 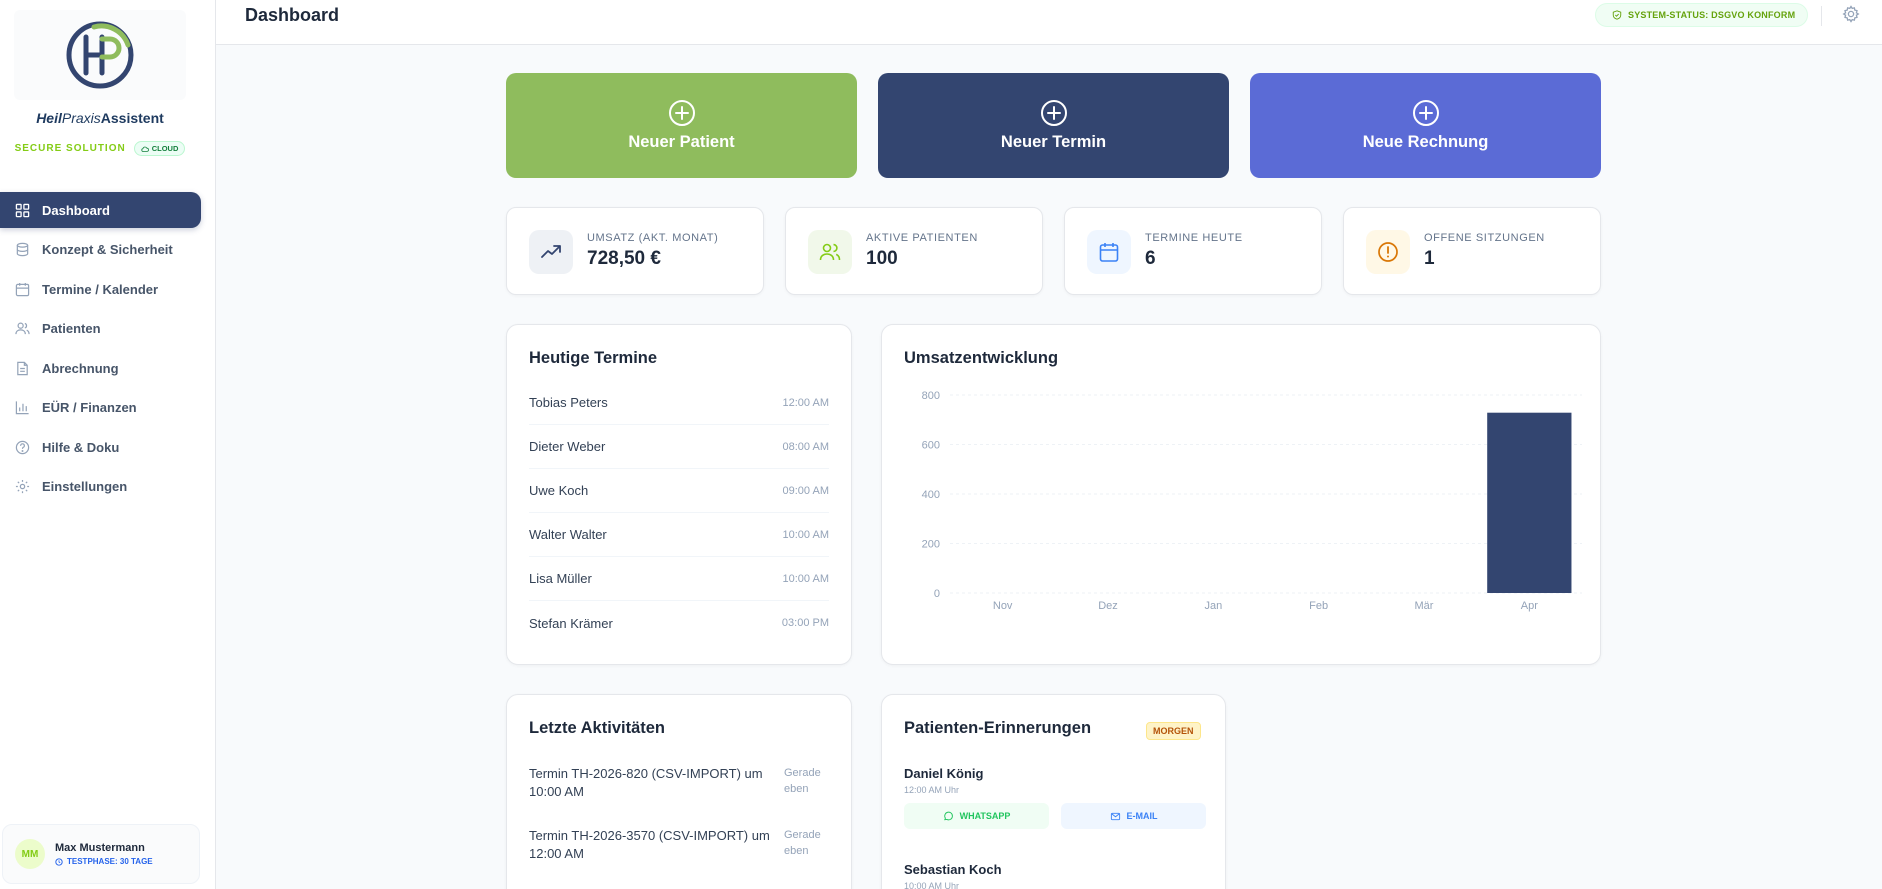 I want to click on reminder-time: 12:00 AM Uhr, so click(x=932, y=790).